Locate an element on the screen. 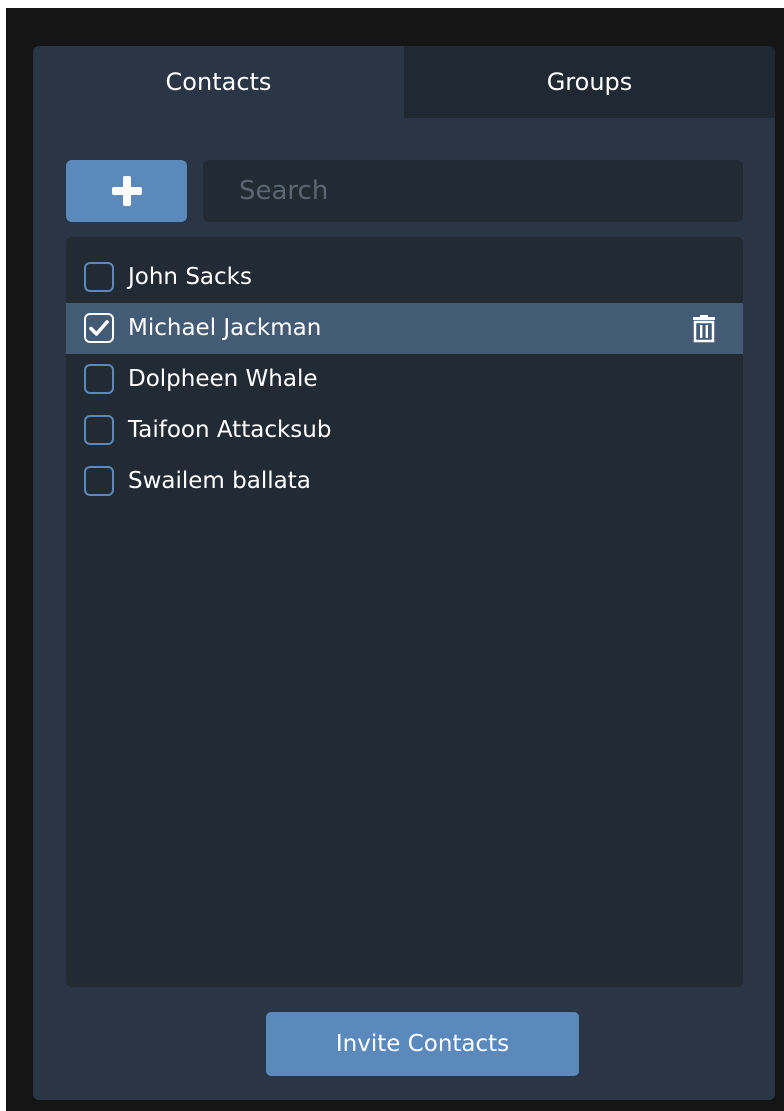  contact-name: Dolpheen Whale is located at coordinates (223, 379).